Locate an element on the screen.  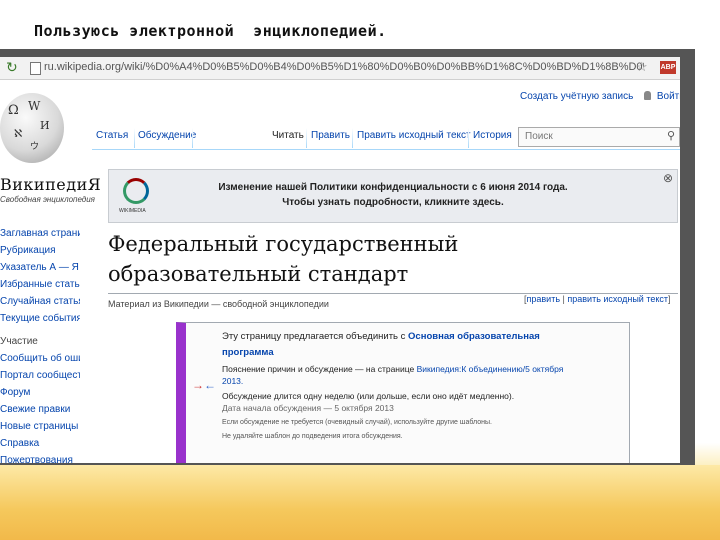
slide-background-glow is located at coordinates (360, 502).